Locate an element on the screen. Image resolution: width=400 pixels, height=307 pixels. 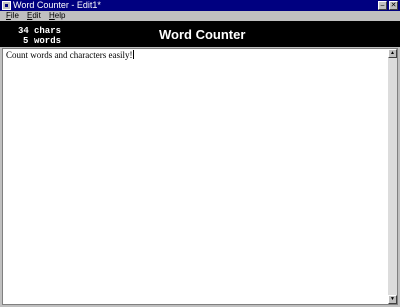
editor-text: Count words and characters easily! is located at coordinates (69, 55).